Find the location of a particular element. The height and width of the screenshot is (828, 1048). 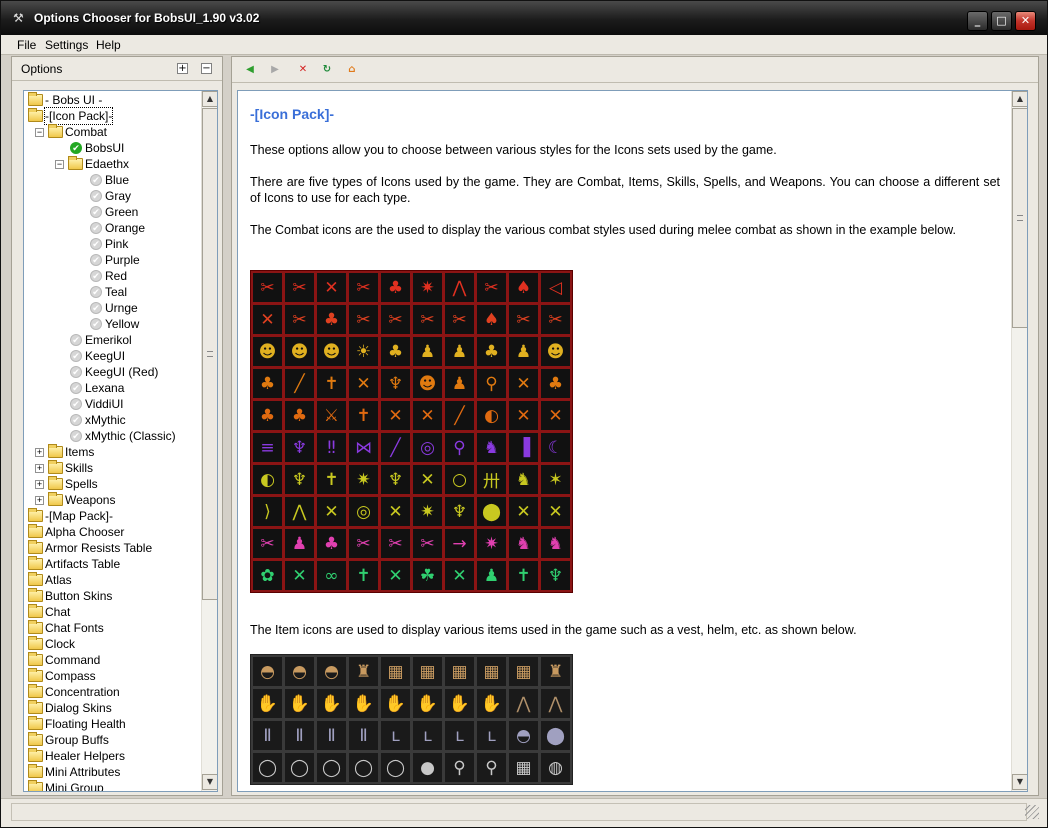

folder-open-icon is located at coordinates (55, 131).